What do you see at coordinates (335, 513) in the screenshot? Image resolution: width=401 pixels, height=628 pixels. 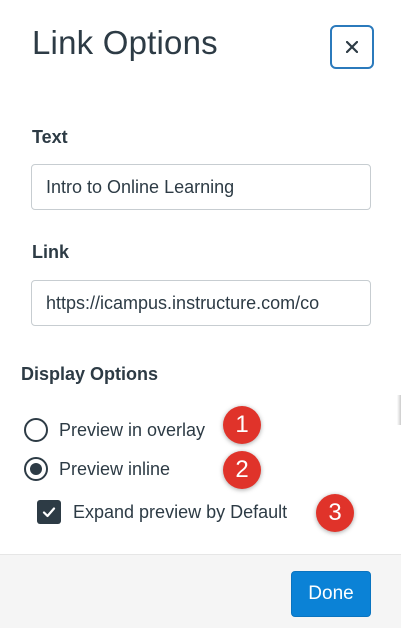 I see `annotation-badge-3: 3` at bounding box center [335, 513].